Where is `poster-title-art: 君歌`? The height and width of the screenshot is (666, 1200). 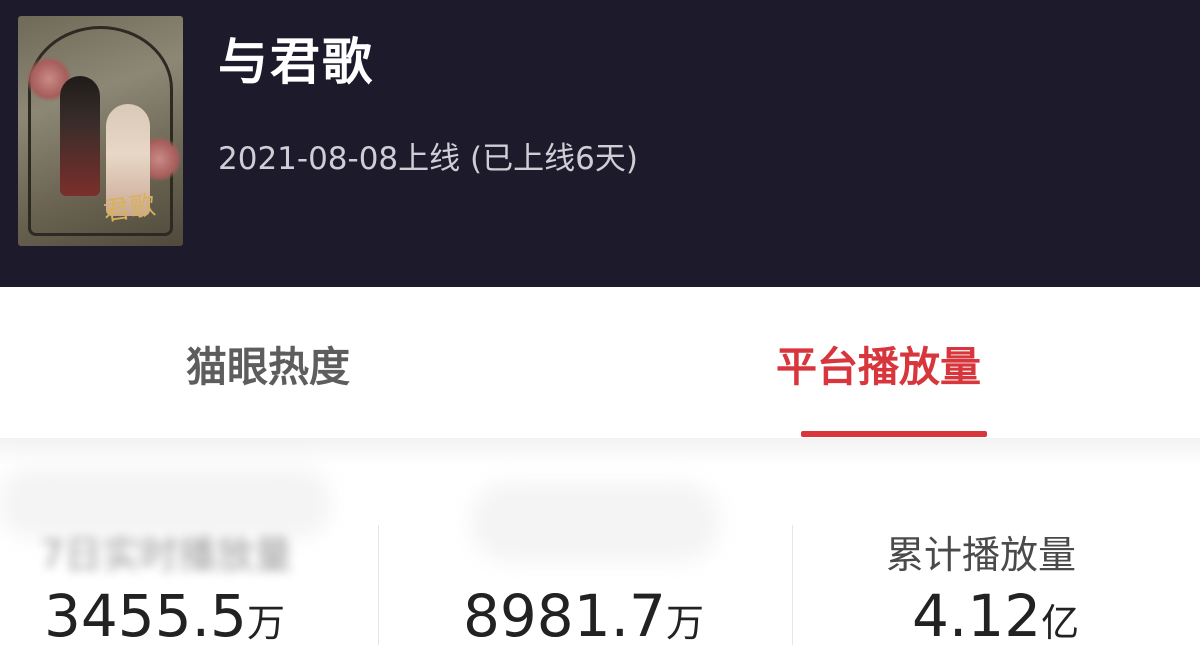
poster-title-art: 君歌 is located at coordinates (129, 209).